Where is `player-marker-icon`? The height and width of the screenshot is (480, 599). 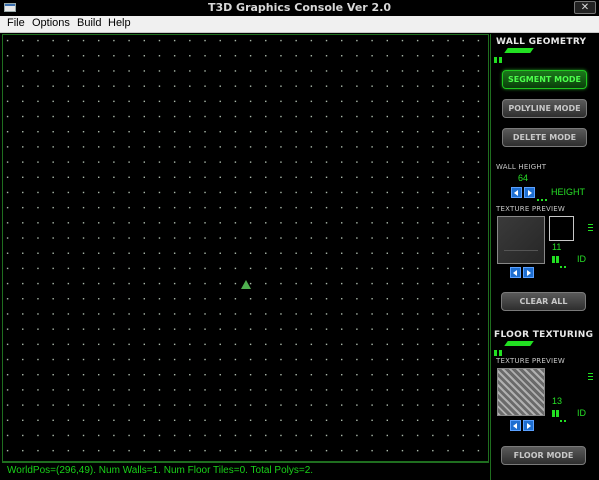
player-marker-icon is located at coordinates (246, 284).